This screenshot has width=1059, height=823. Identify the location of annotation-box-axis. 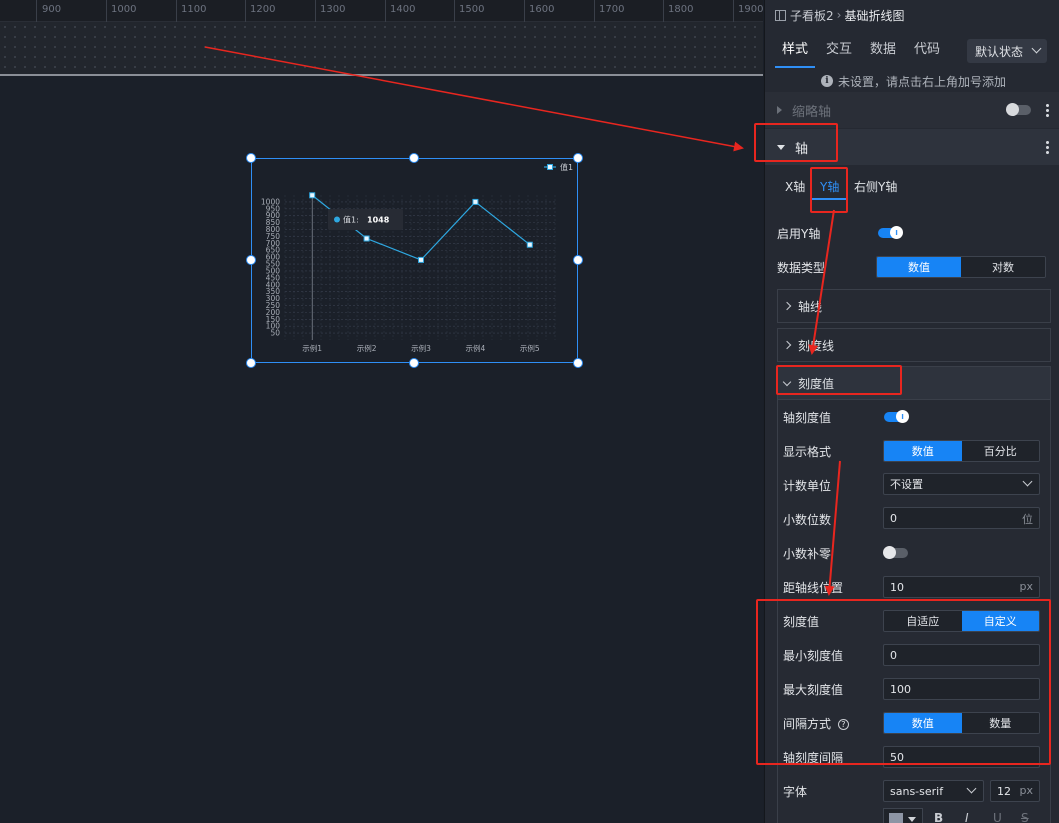
(796, 142).